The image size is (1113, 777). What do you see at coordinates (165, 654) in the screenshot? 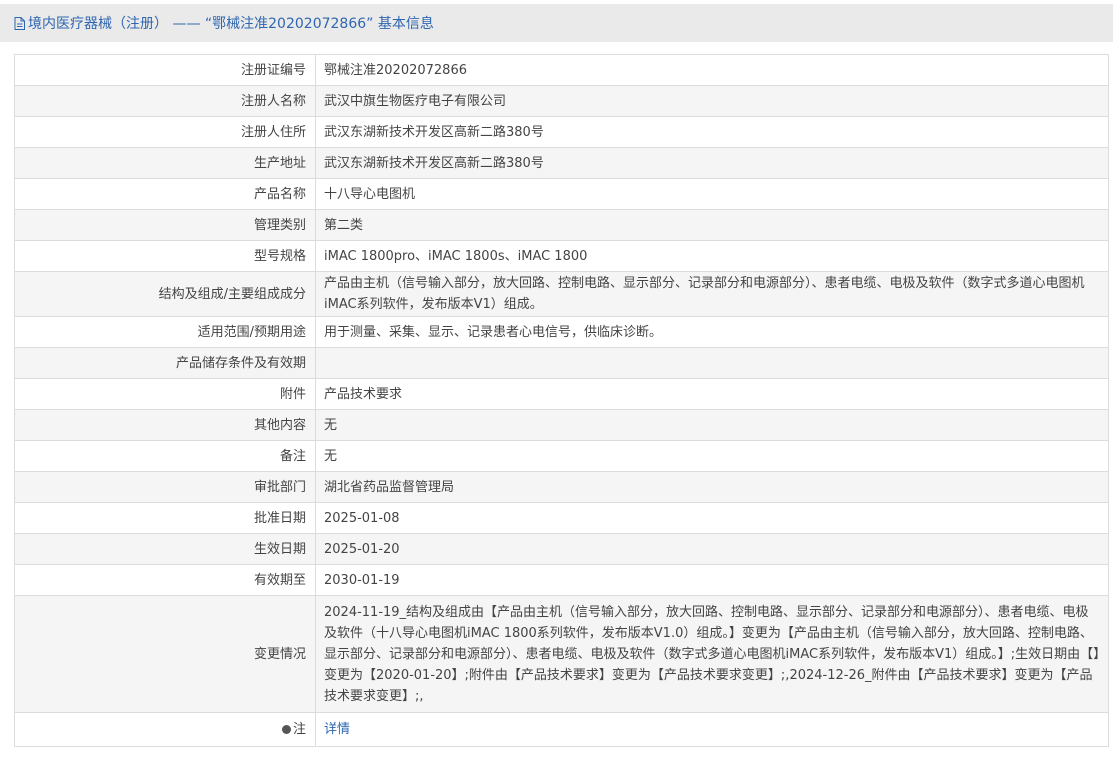
I see `row-label: 变更情况` at bounding box center [165, 654].